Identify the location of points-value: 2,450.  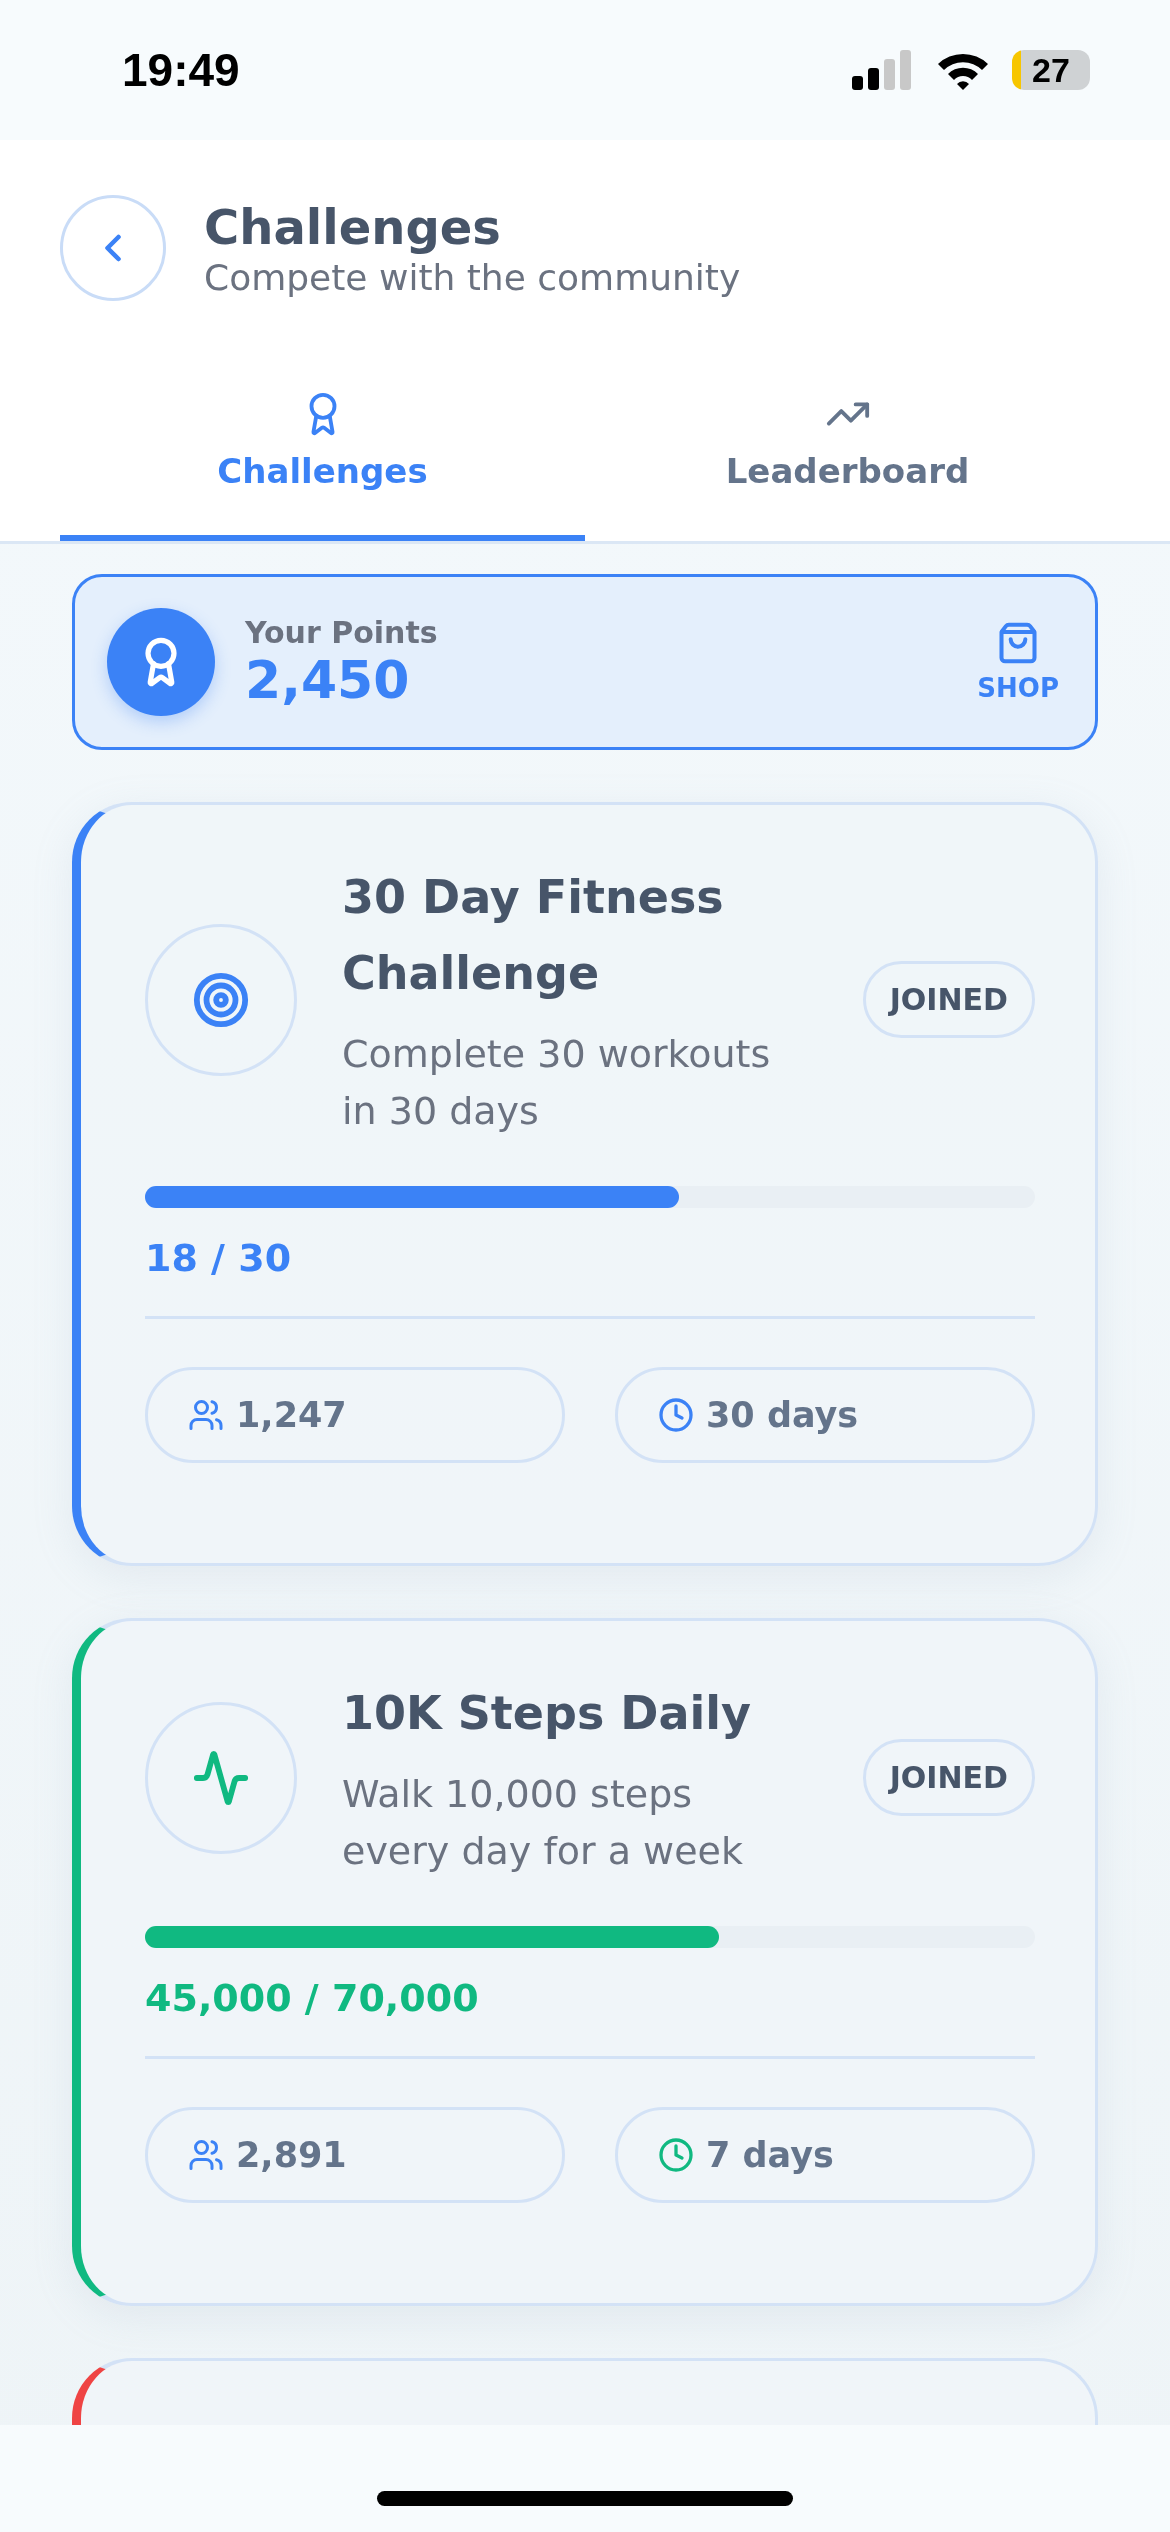
(328, 679).